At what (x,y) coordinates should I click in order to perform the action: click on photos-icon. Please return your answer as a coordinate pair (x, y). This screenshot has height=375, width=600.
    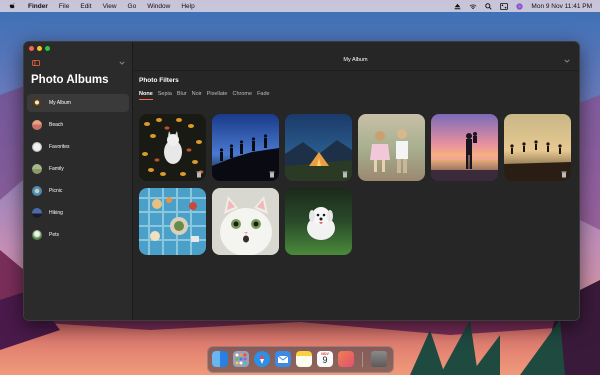
    Looking at the image, I should click on (346, 359).